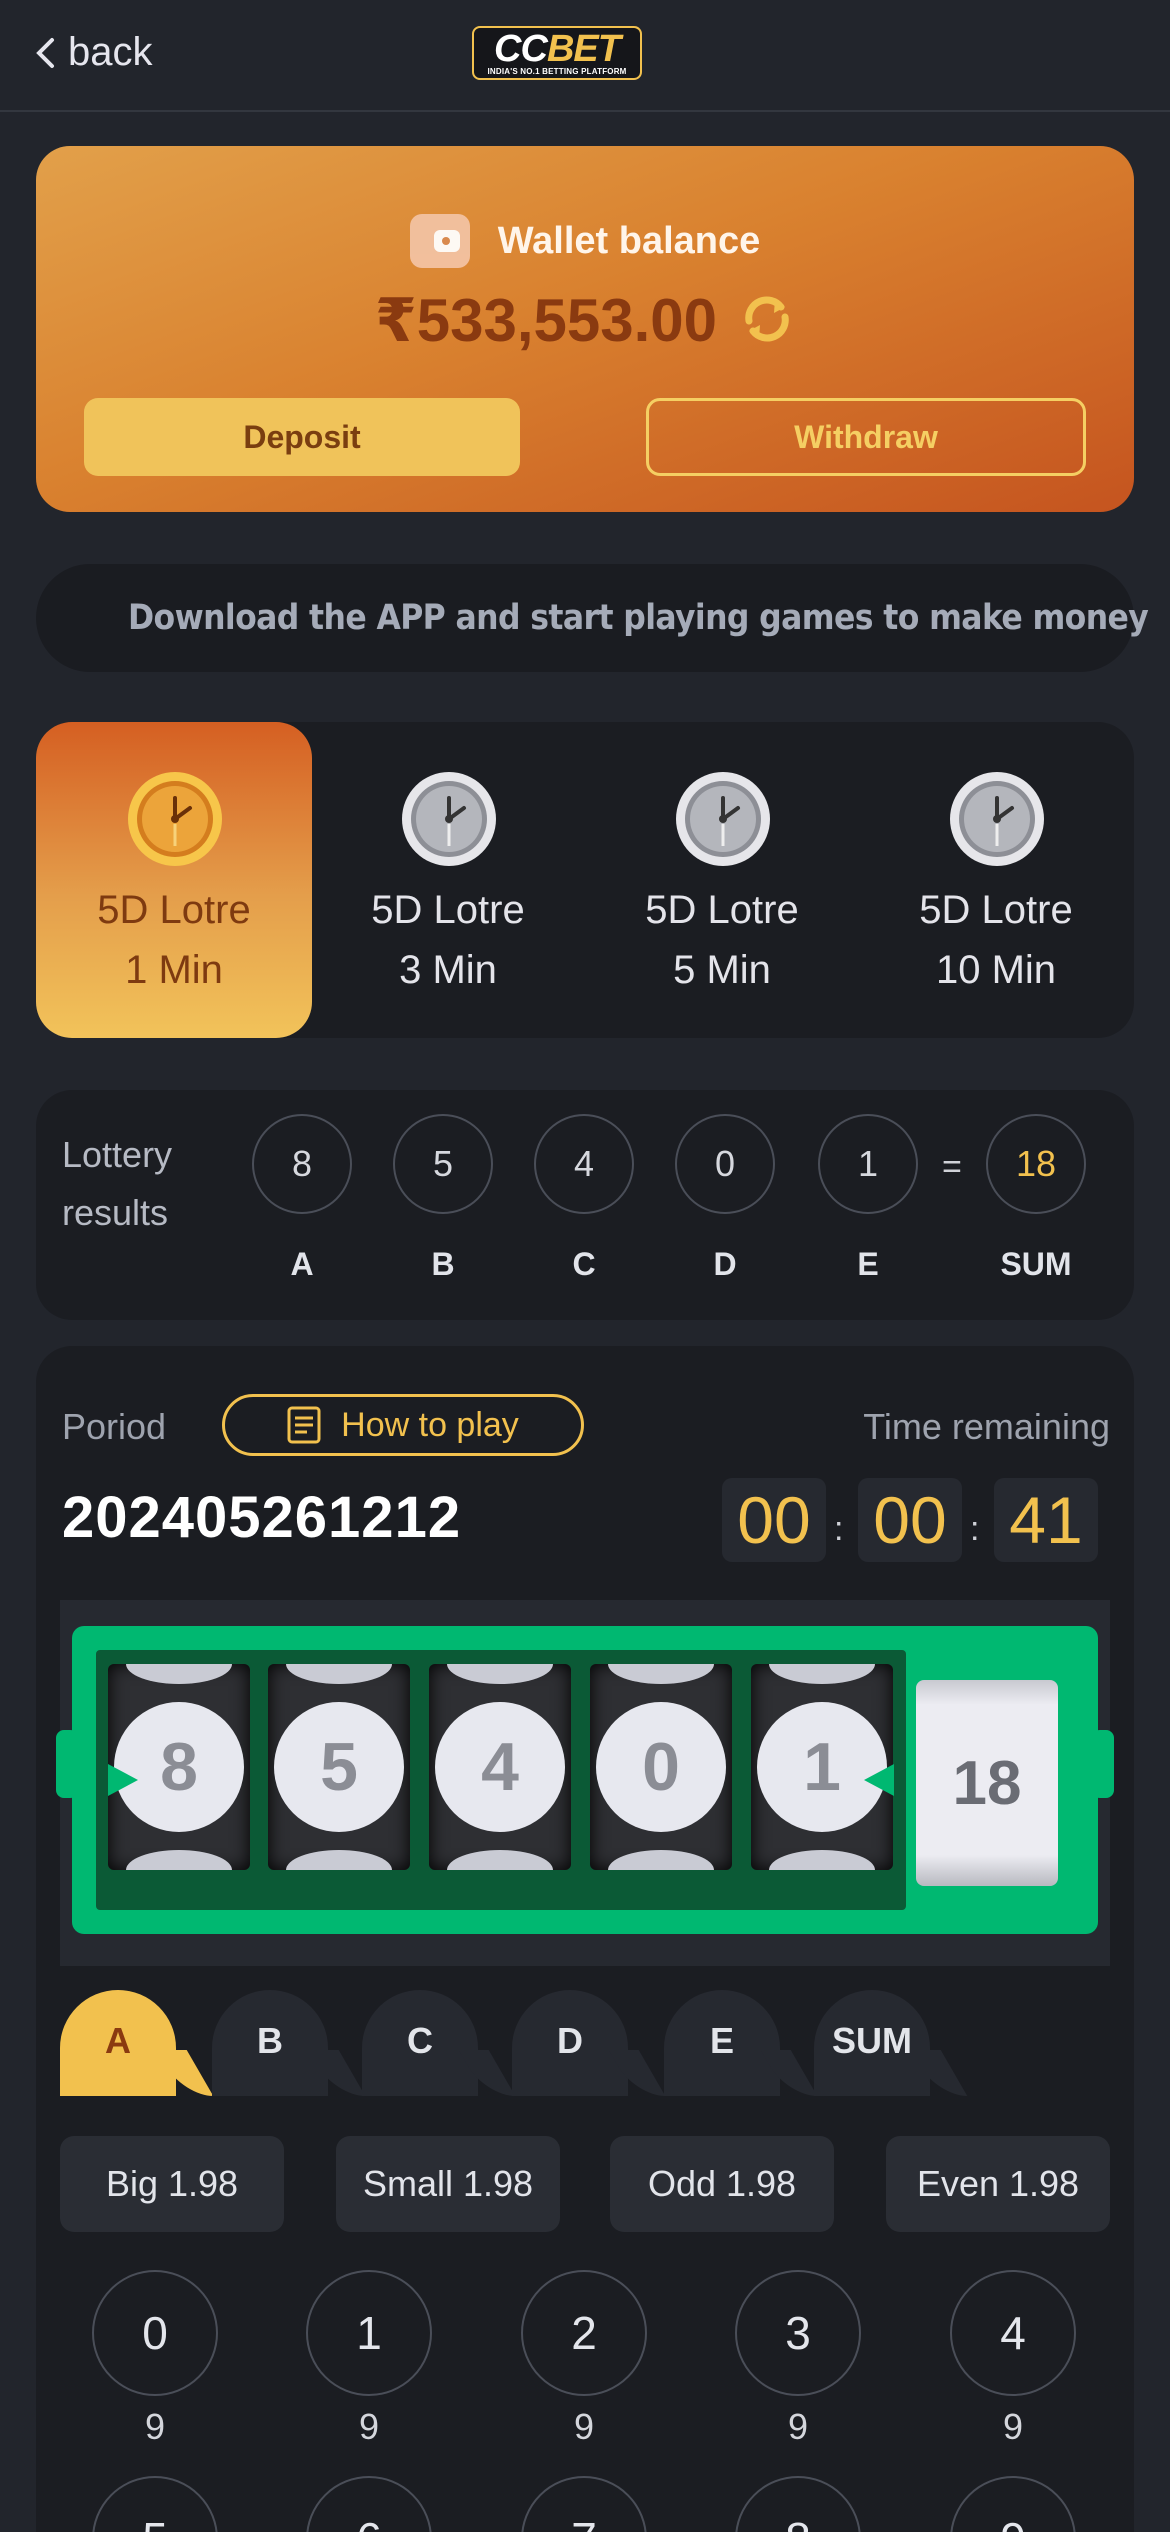 This screenshot has width=1170, height=2532. I want to click on equals-sign: =, so click(952, 1167).